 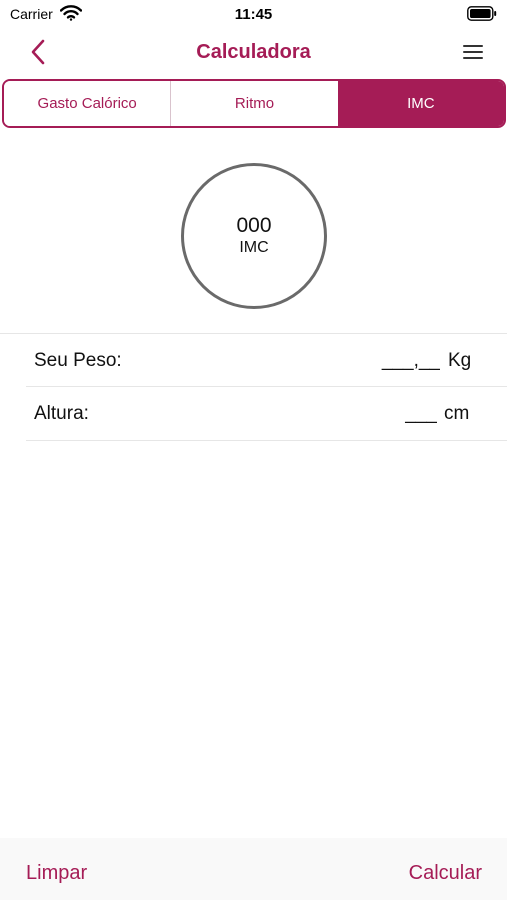 What do you see at coordinates (61, 413) in the screenshot?
I see `height-label: Altura:` at bounding box center [61, 413].